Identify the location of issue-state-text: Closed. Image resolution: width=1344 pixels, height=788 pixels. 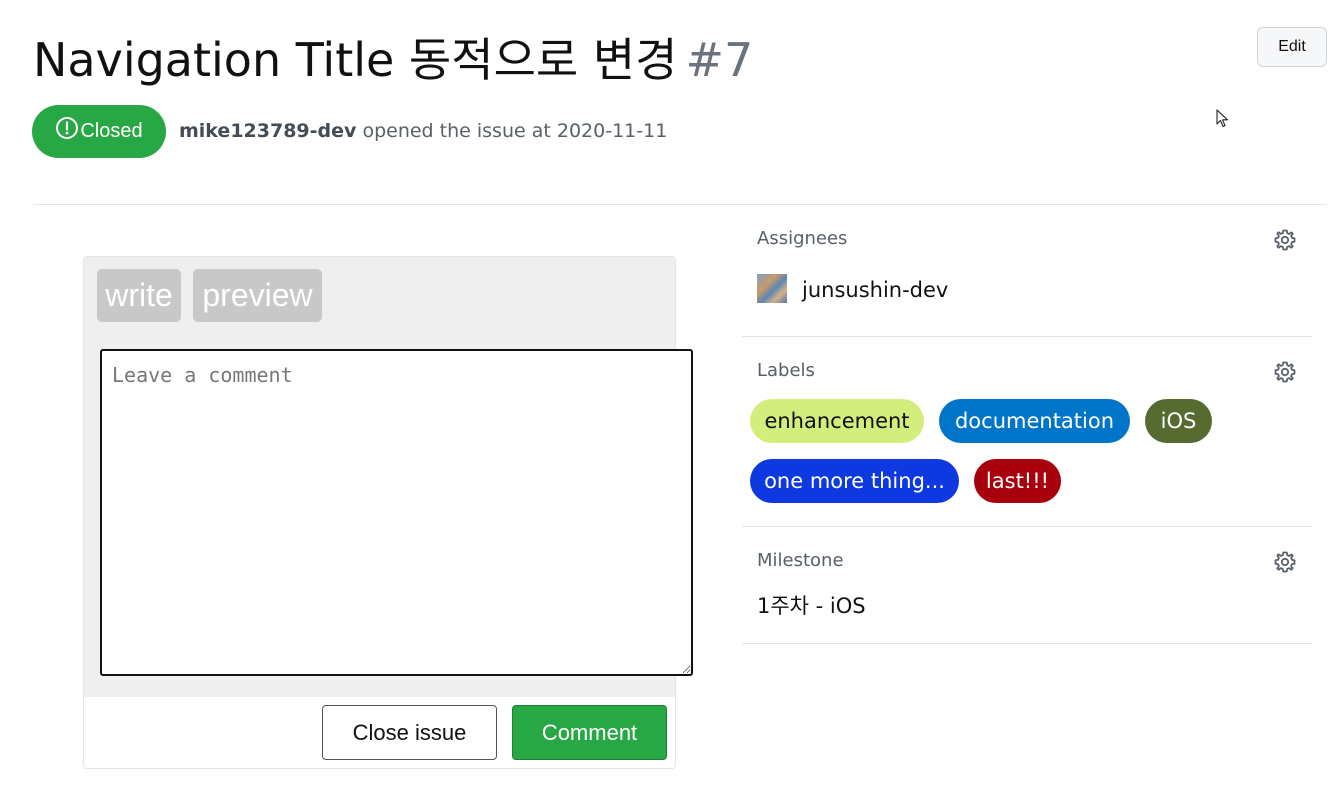
(111, 131).